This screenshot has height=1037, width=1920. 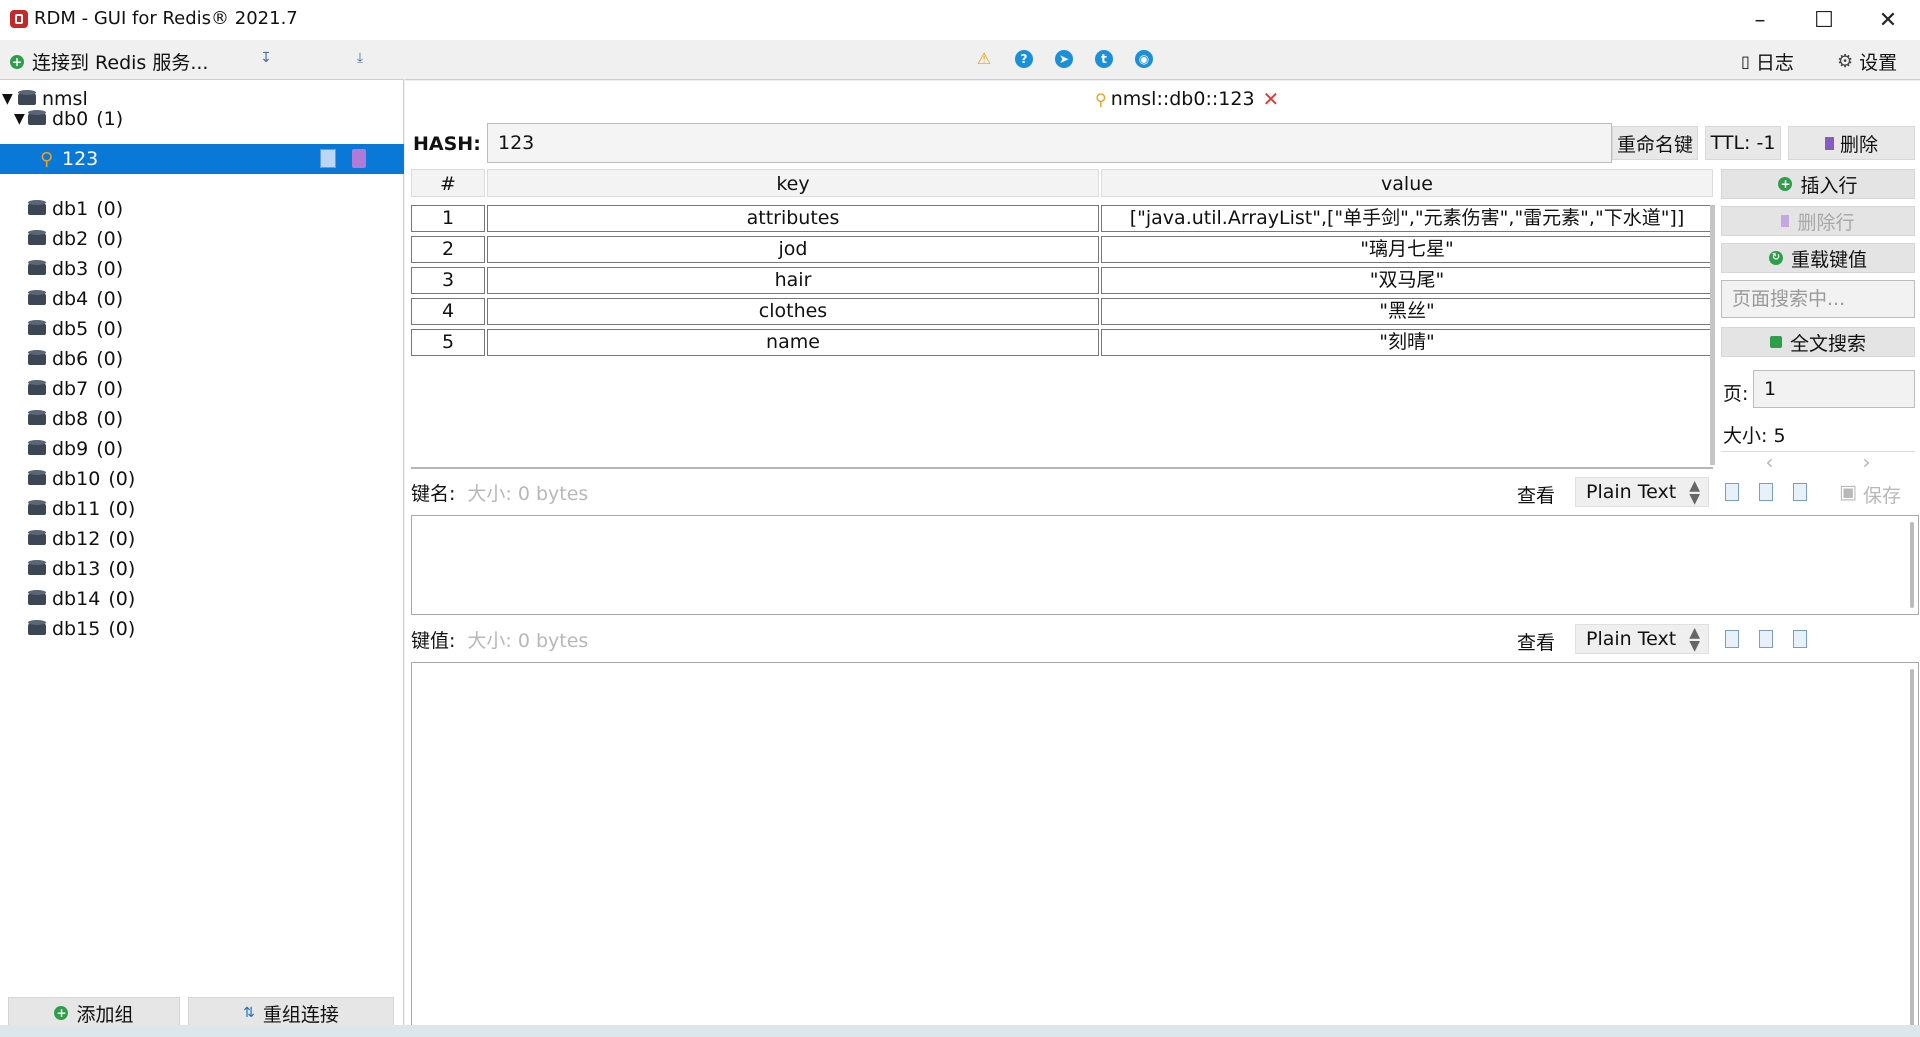 I want to click on table-cell-key: hair, so click(x=793, y=280).